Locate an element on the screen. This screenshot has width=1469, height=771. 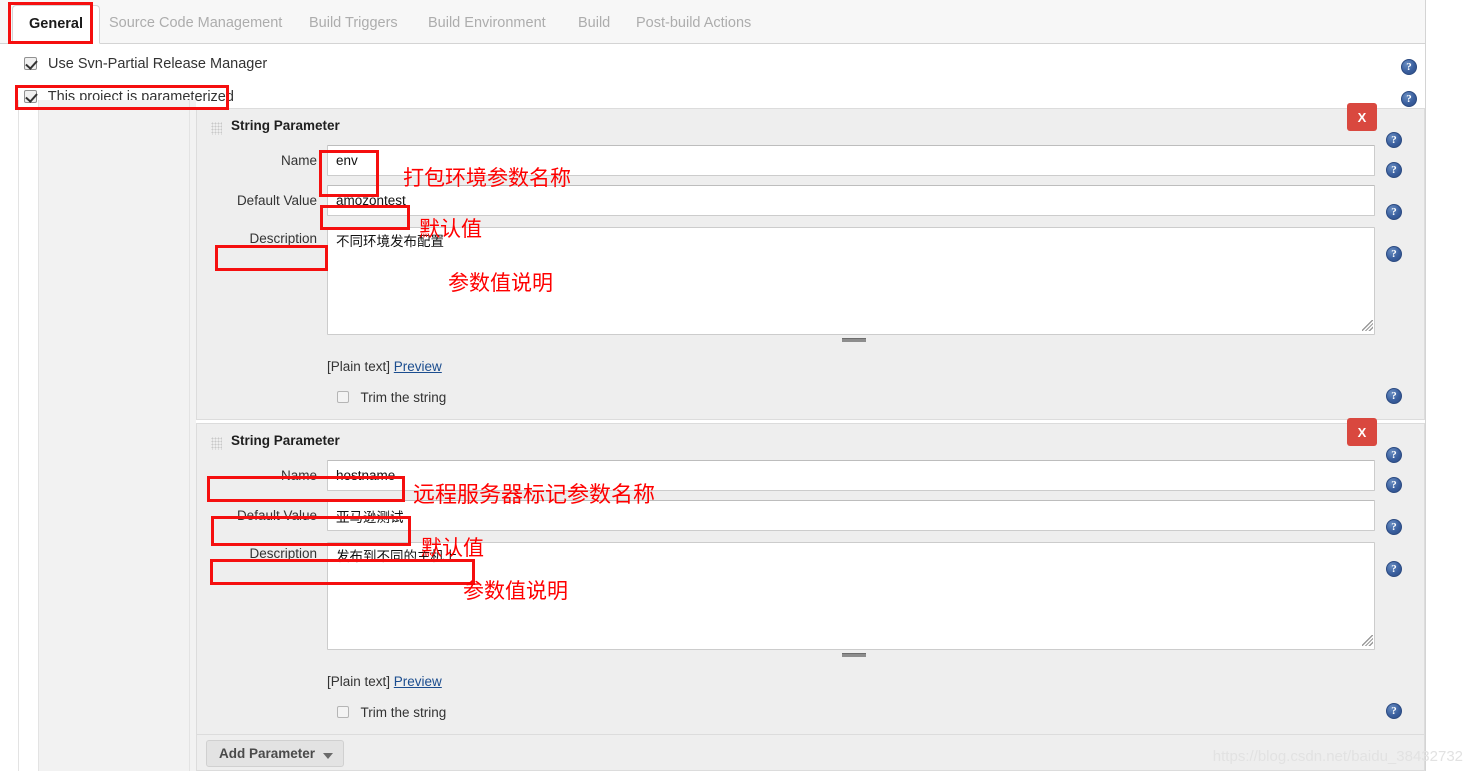
trim-the-string-row-1: Trim the string is located at coordinates (391, 397).